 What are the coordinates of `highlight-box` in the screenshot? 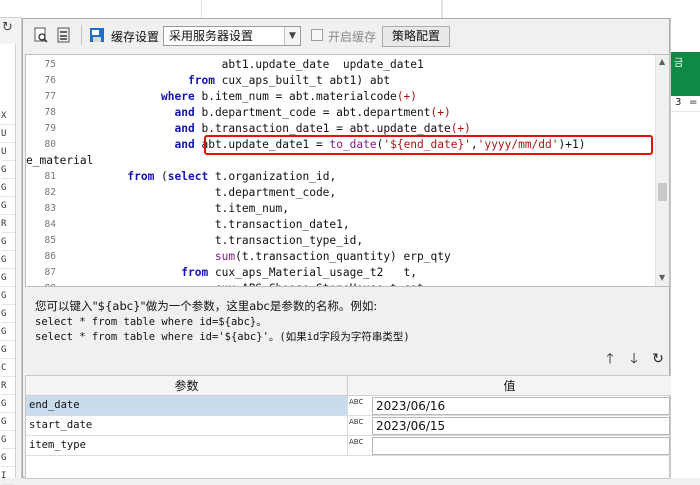 It's located at (428, 145).